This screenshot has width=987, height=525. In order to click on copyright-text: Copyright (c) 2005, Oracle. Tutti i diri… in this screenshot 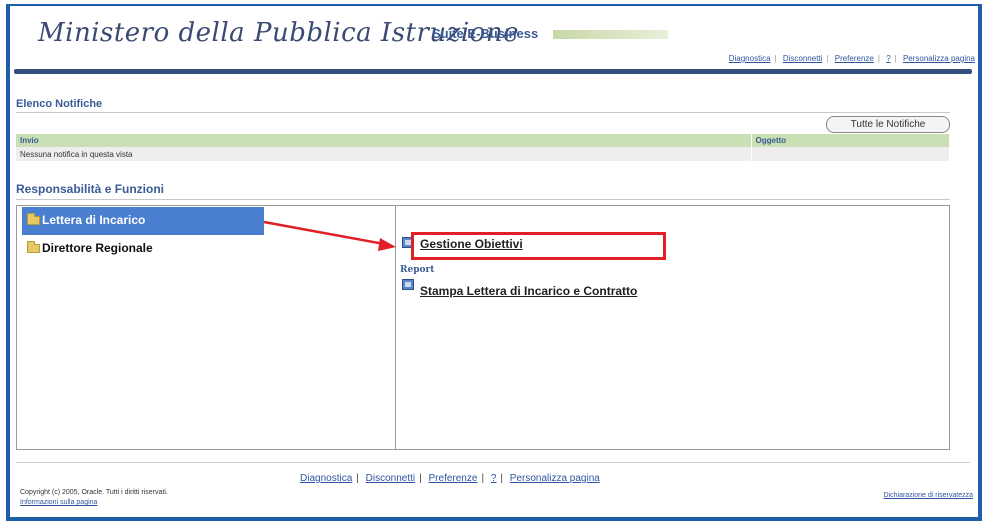, I will do `click(94, 492)`.